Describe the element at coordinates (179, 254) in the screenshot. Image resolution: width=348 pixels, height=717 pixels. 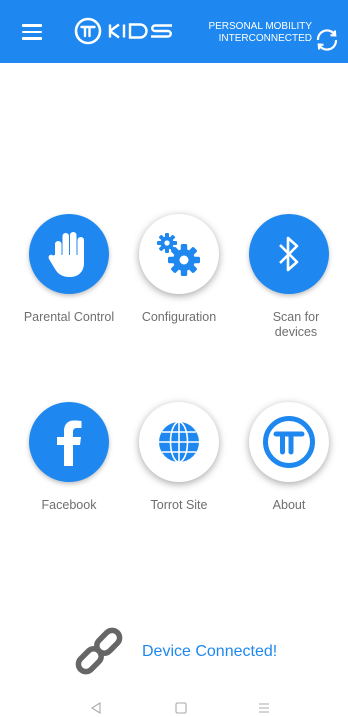
I see `gears-icon` at that location.